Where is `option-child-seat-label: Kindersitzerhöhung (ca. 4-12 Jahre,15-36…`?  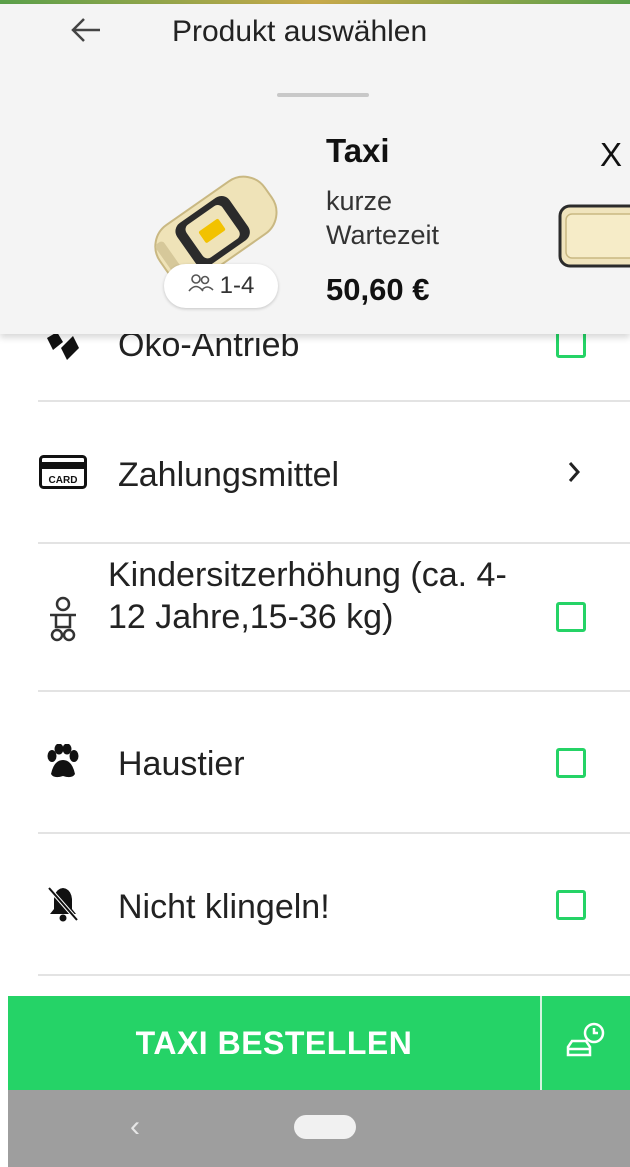 option-child-seat-label: Kindersitzerhöhung (ca. 4-12 Jahre,15-36… is located at coordinates (307, 596).